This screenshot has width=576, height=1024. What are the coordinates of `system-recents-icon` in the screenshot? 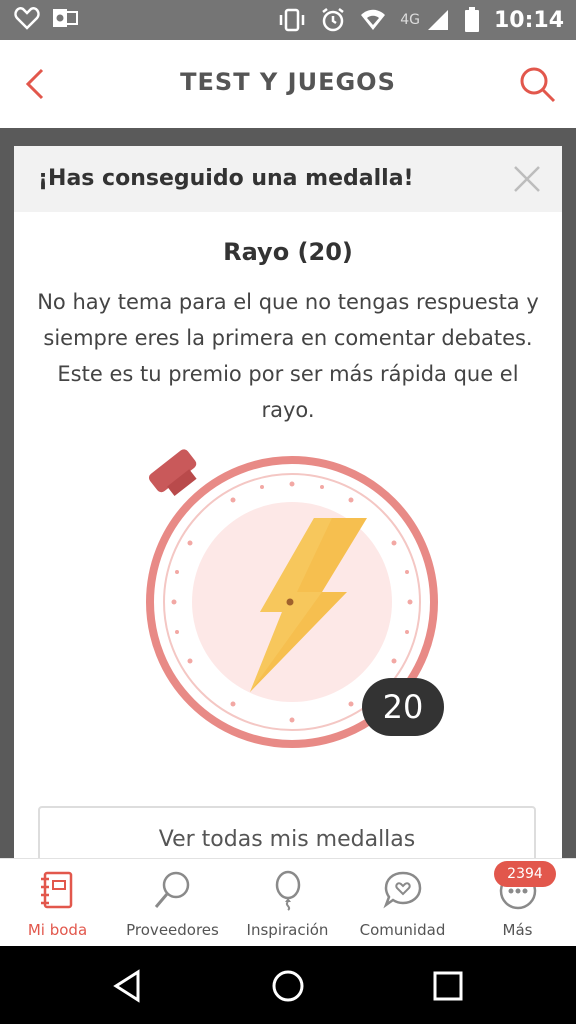 It's located at (448, 986).